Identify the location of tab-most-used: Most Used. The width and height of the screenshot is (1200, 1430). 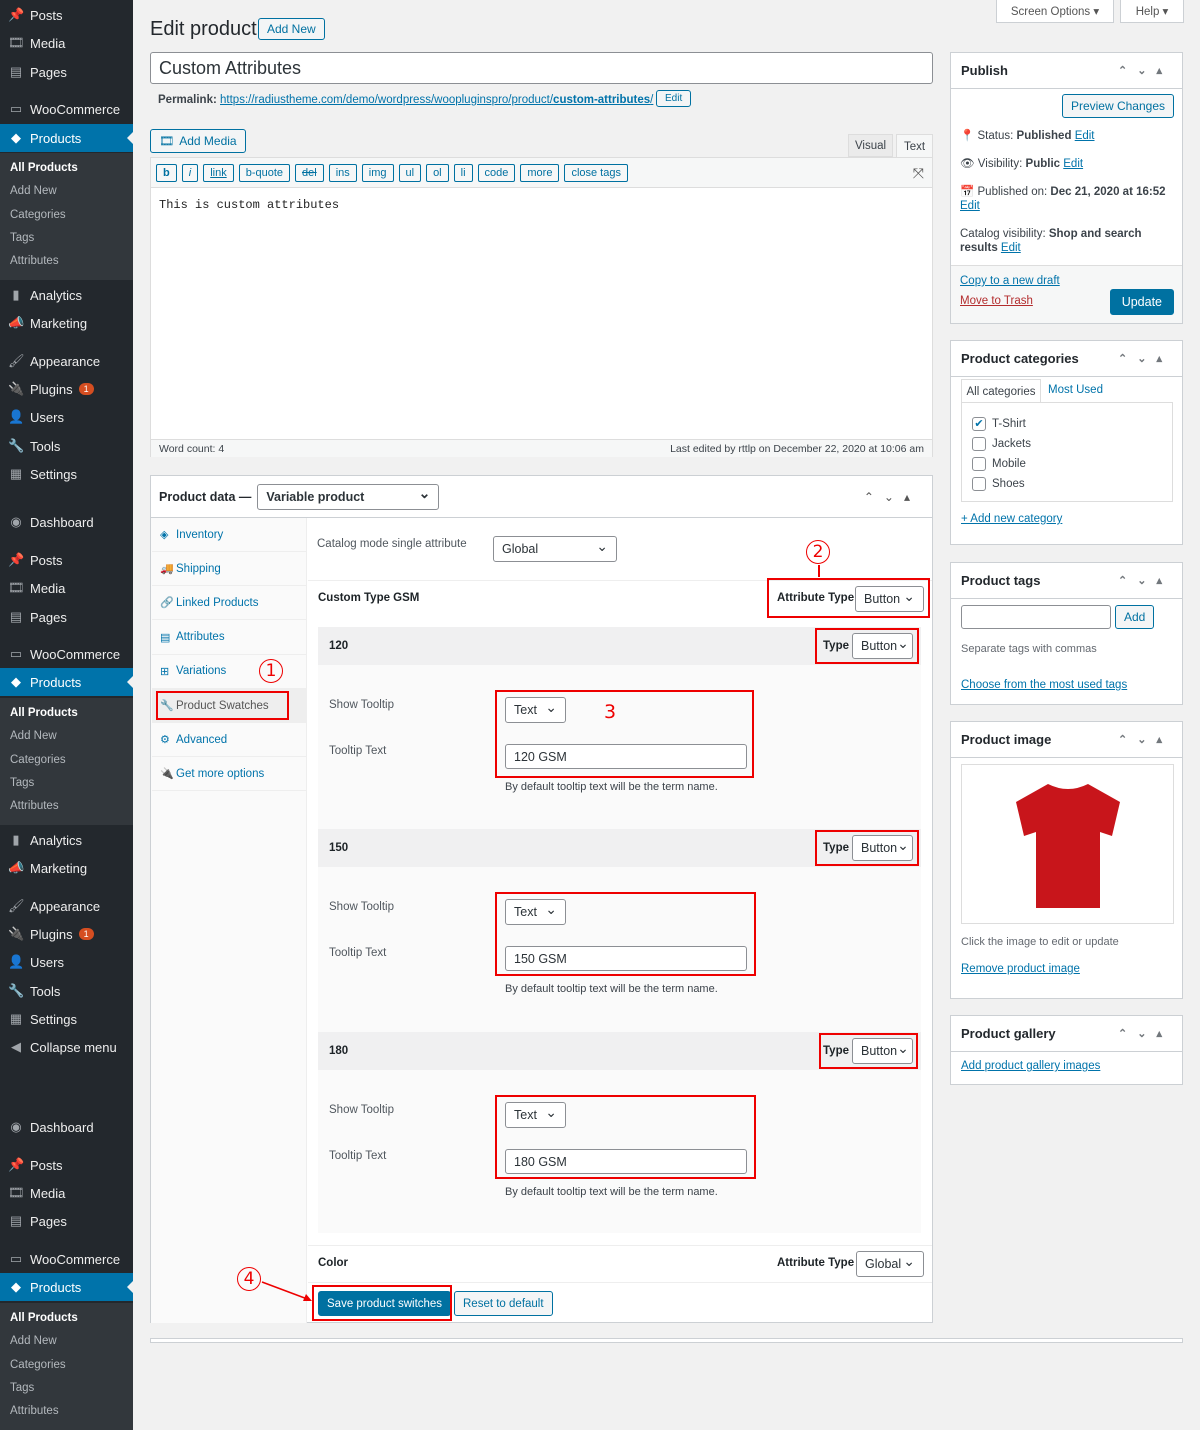
(1075, 390).